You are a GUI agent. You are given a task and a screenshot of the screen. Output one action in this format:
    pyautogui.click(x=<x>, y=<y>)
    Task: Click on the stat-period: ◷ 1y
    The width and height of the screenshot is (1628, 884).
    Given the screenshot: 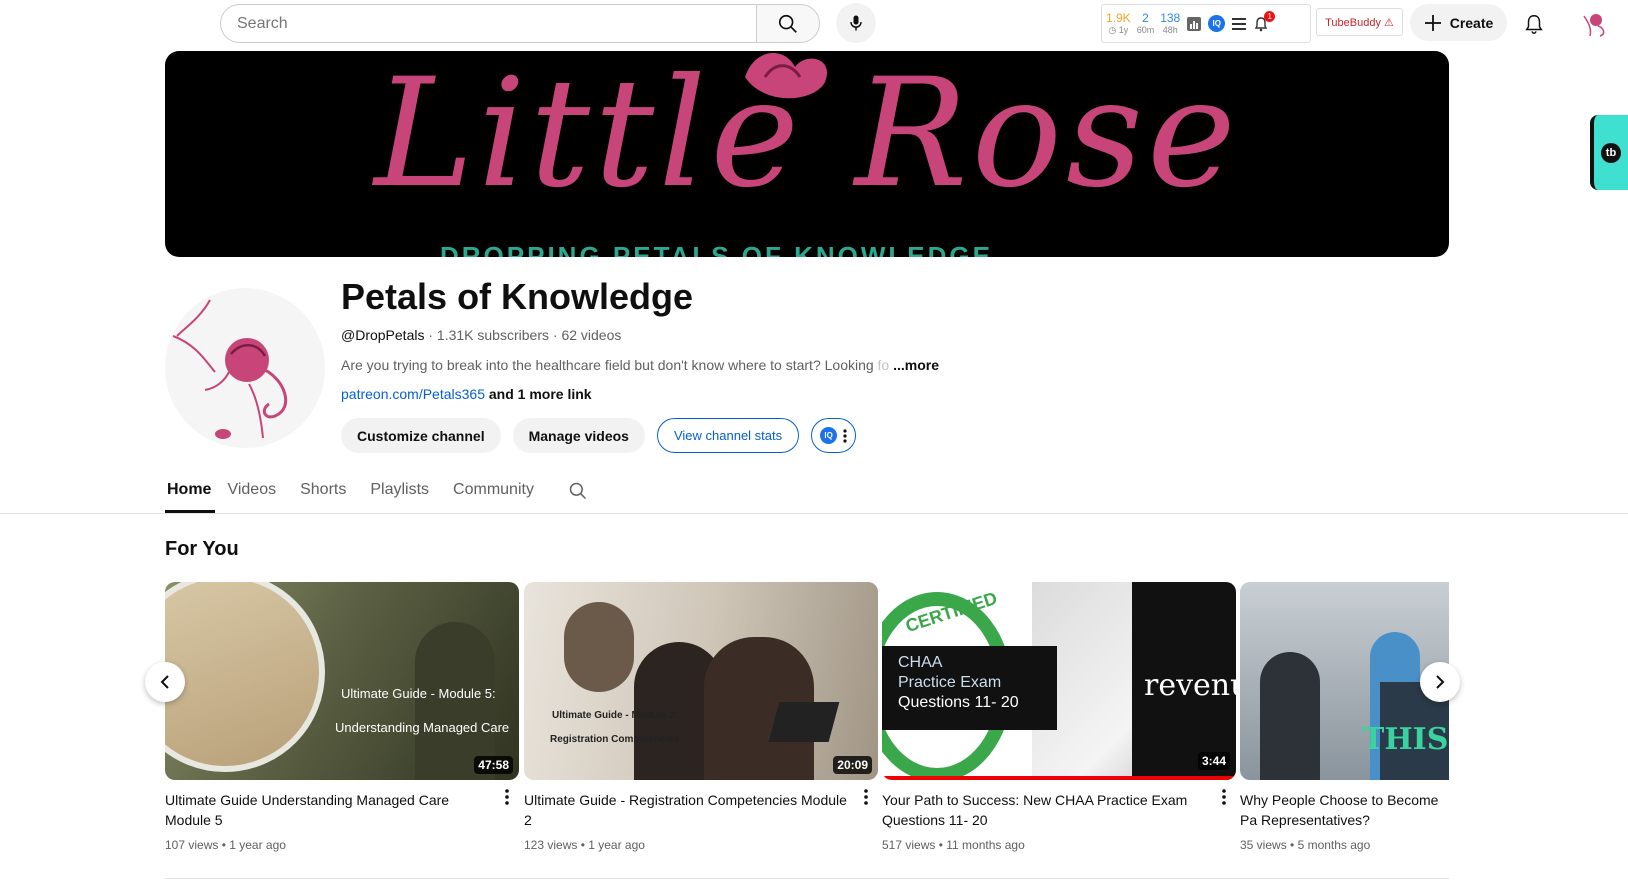 What is the action you would take?
    pyautogui.click(x=1118, y=30)
    